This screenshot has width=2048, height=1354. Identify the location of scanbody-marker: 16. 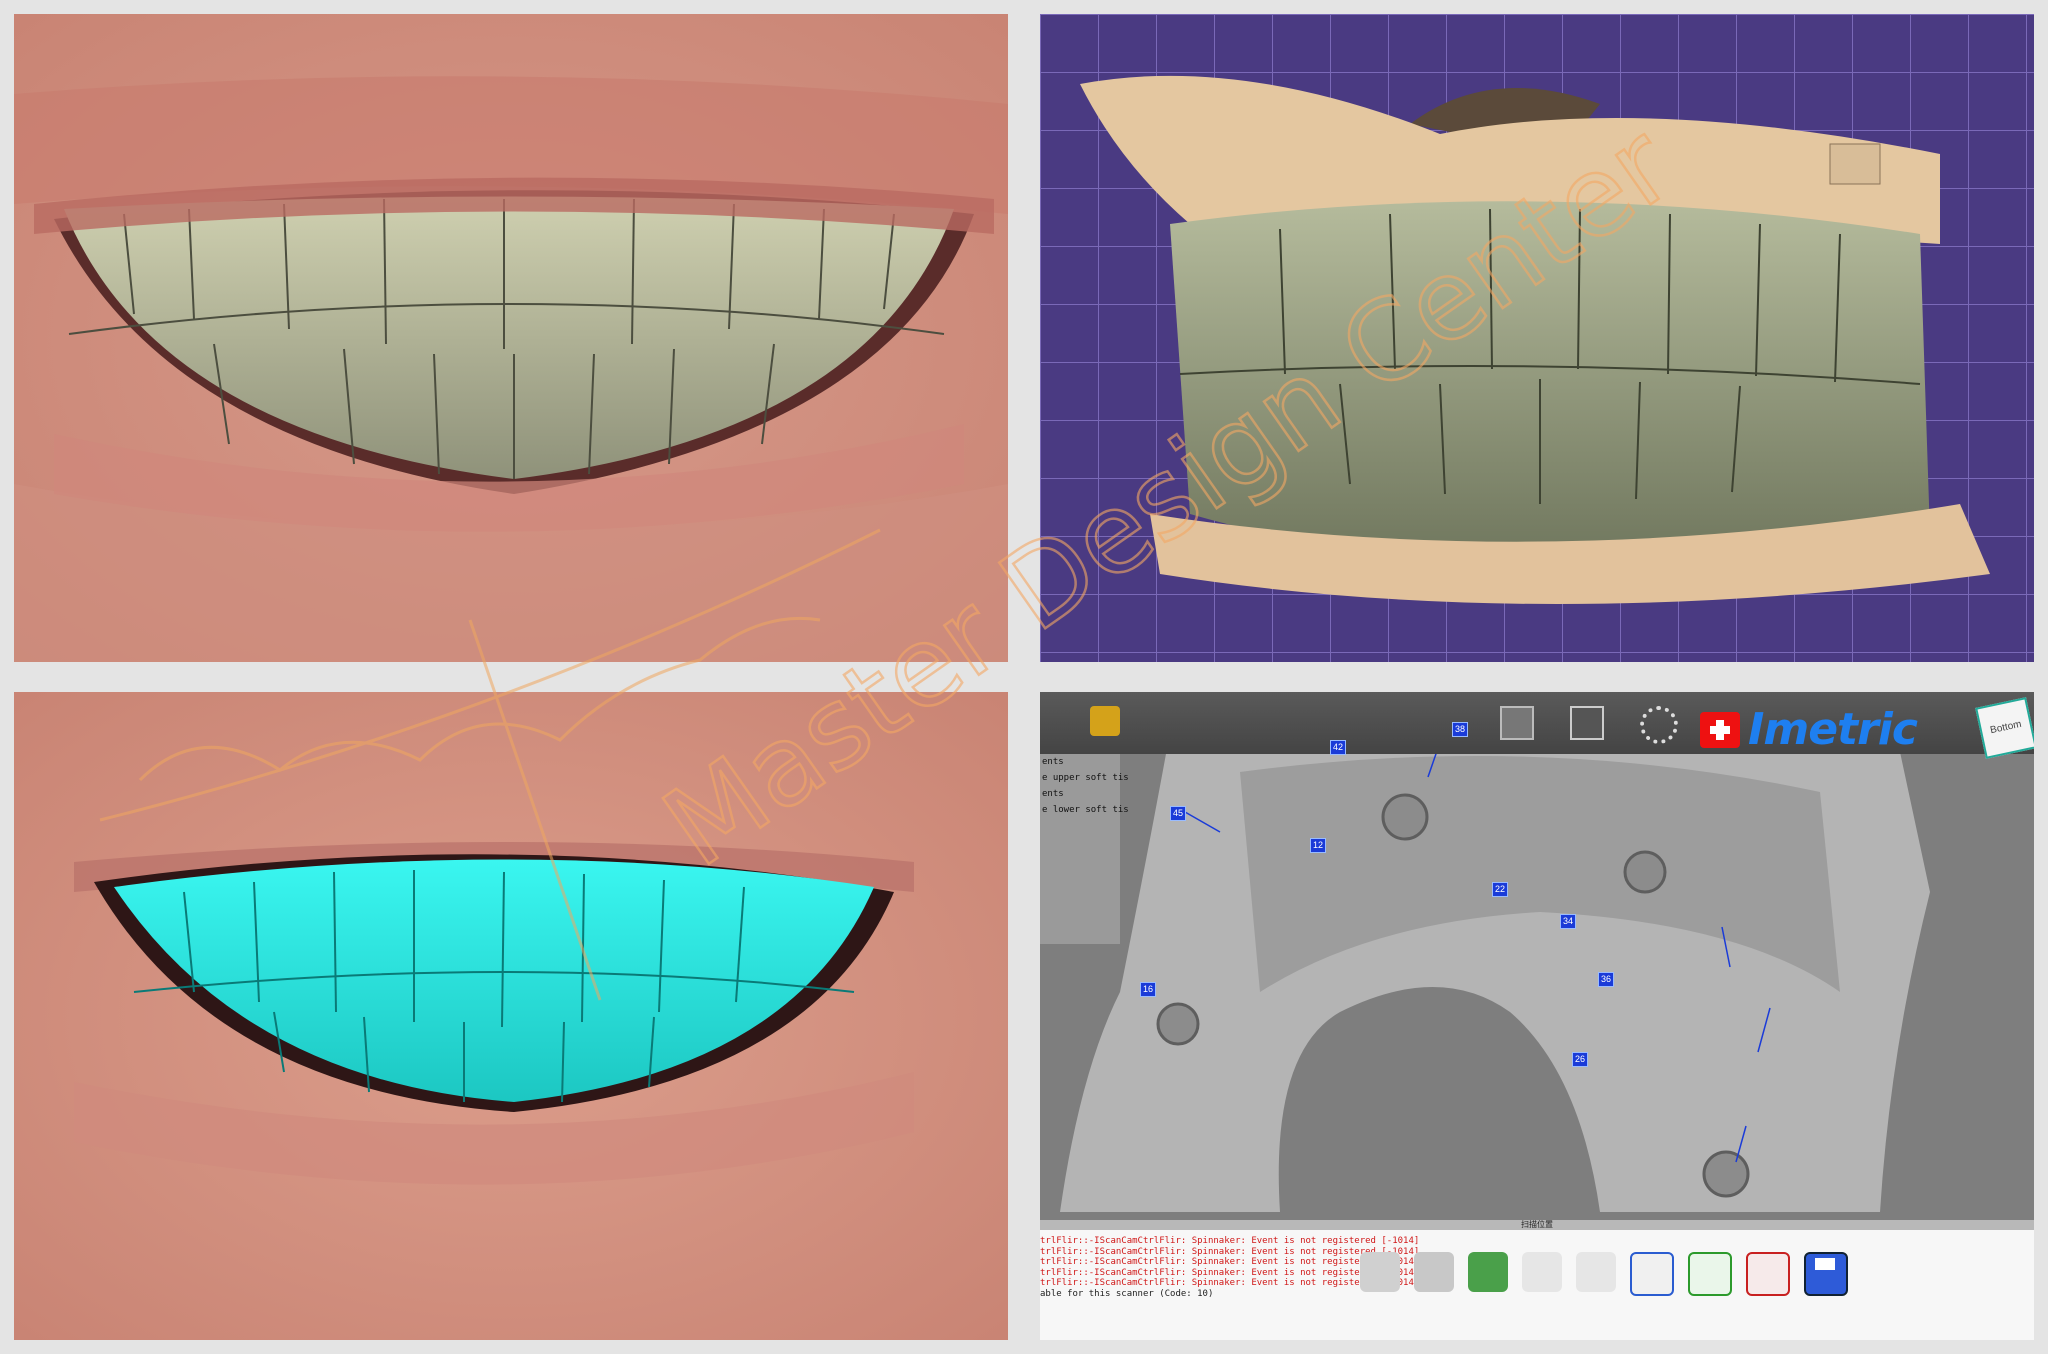
(1148, 989).